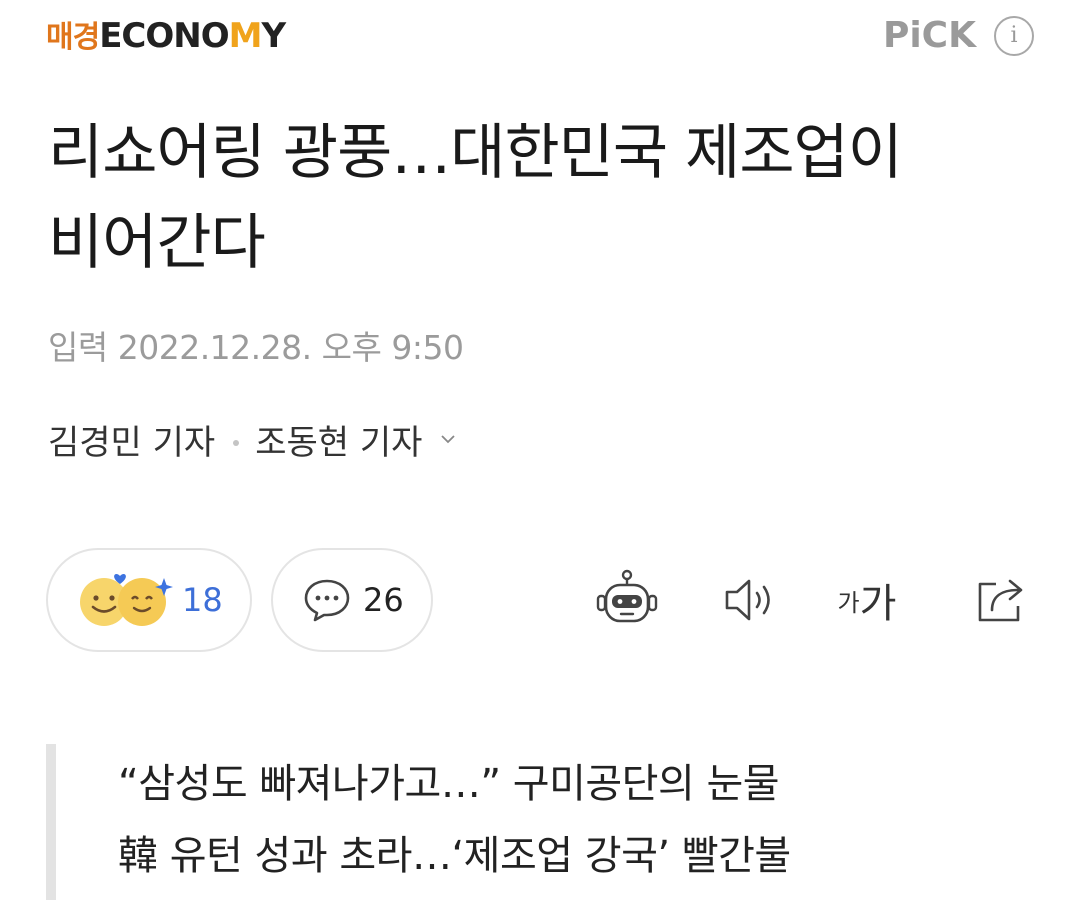 This screenshot has width=1080, height=900. What do you see at coordinates (454, 856) in the screenshot?
I see `summary-line: 韓 유턴 성과 초라…‘제조업 강국’ 빨간불` at bounding box center [454, 856].